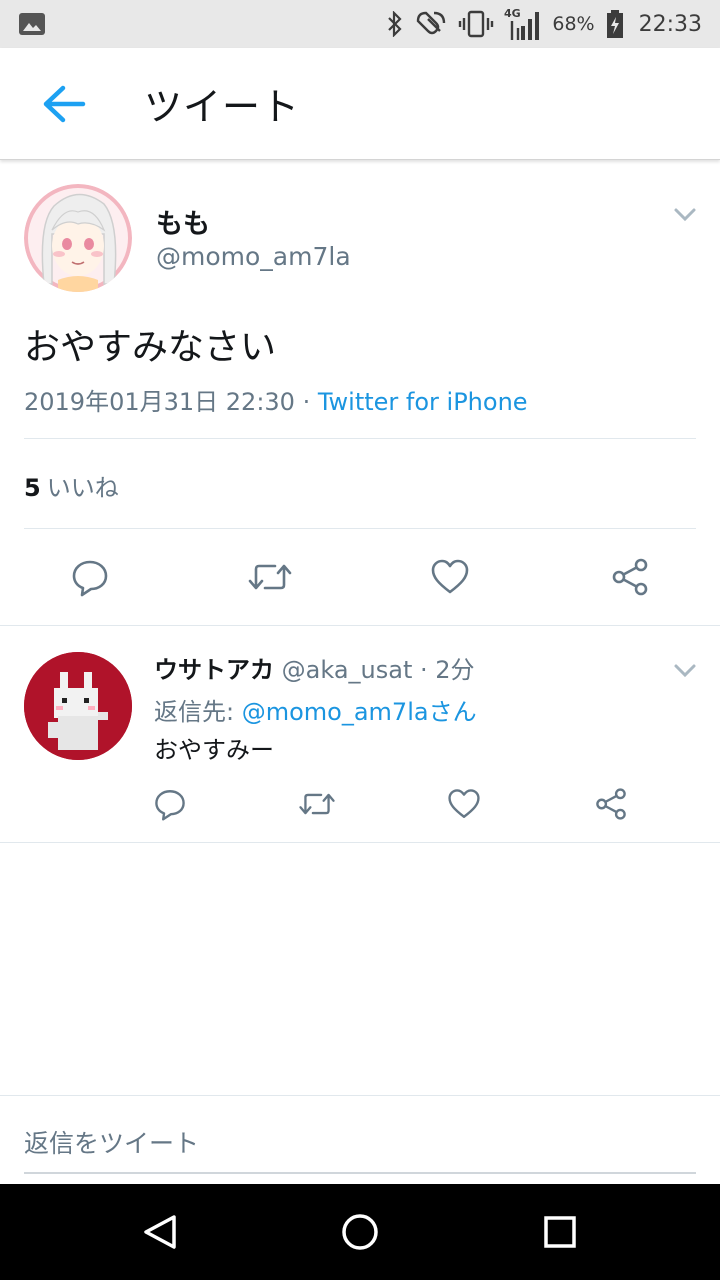 The height and width of the screenshot is (1280, 720). Describe the element at coordinates (431, 23) in the screenshot. I see `nfc-icon` at that location.